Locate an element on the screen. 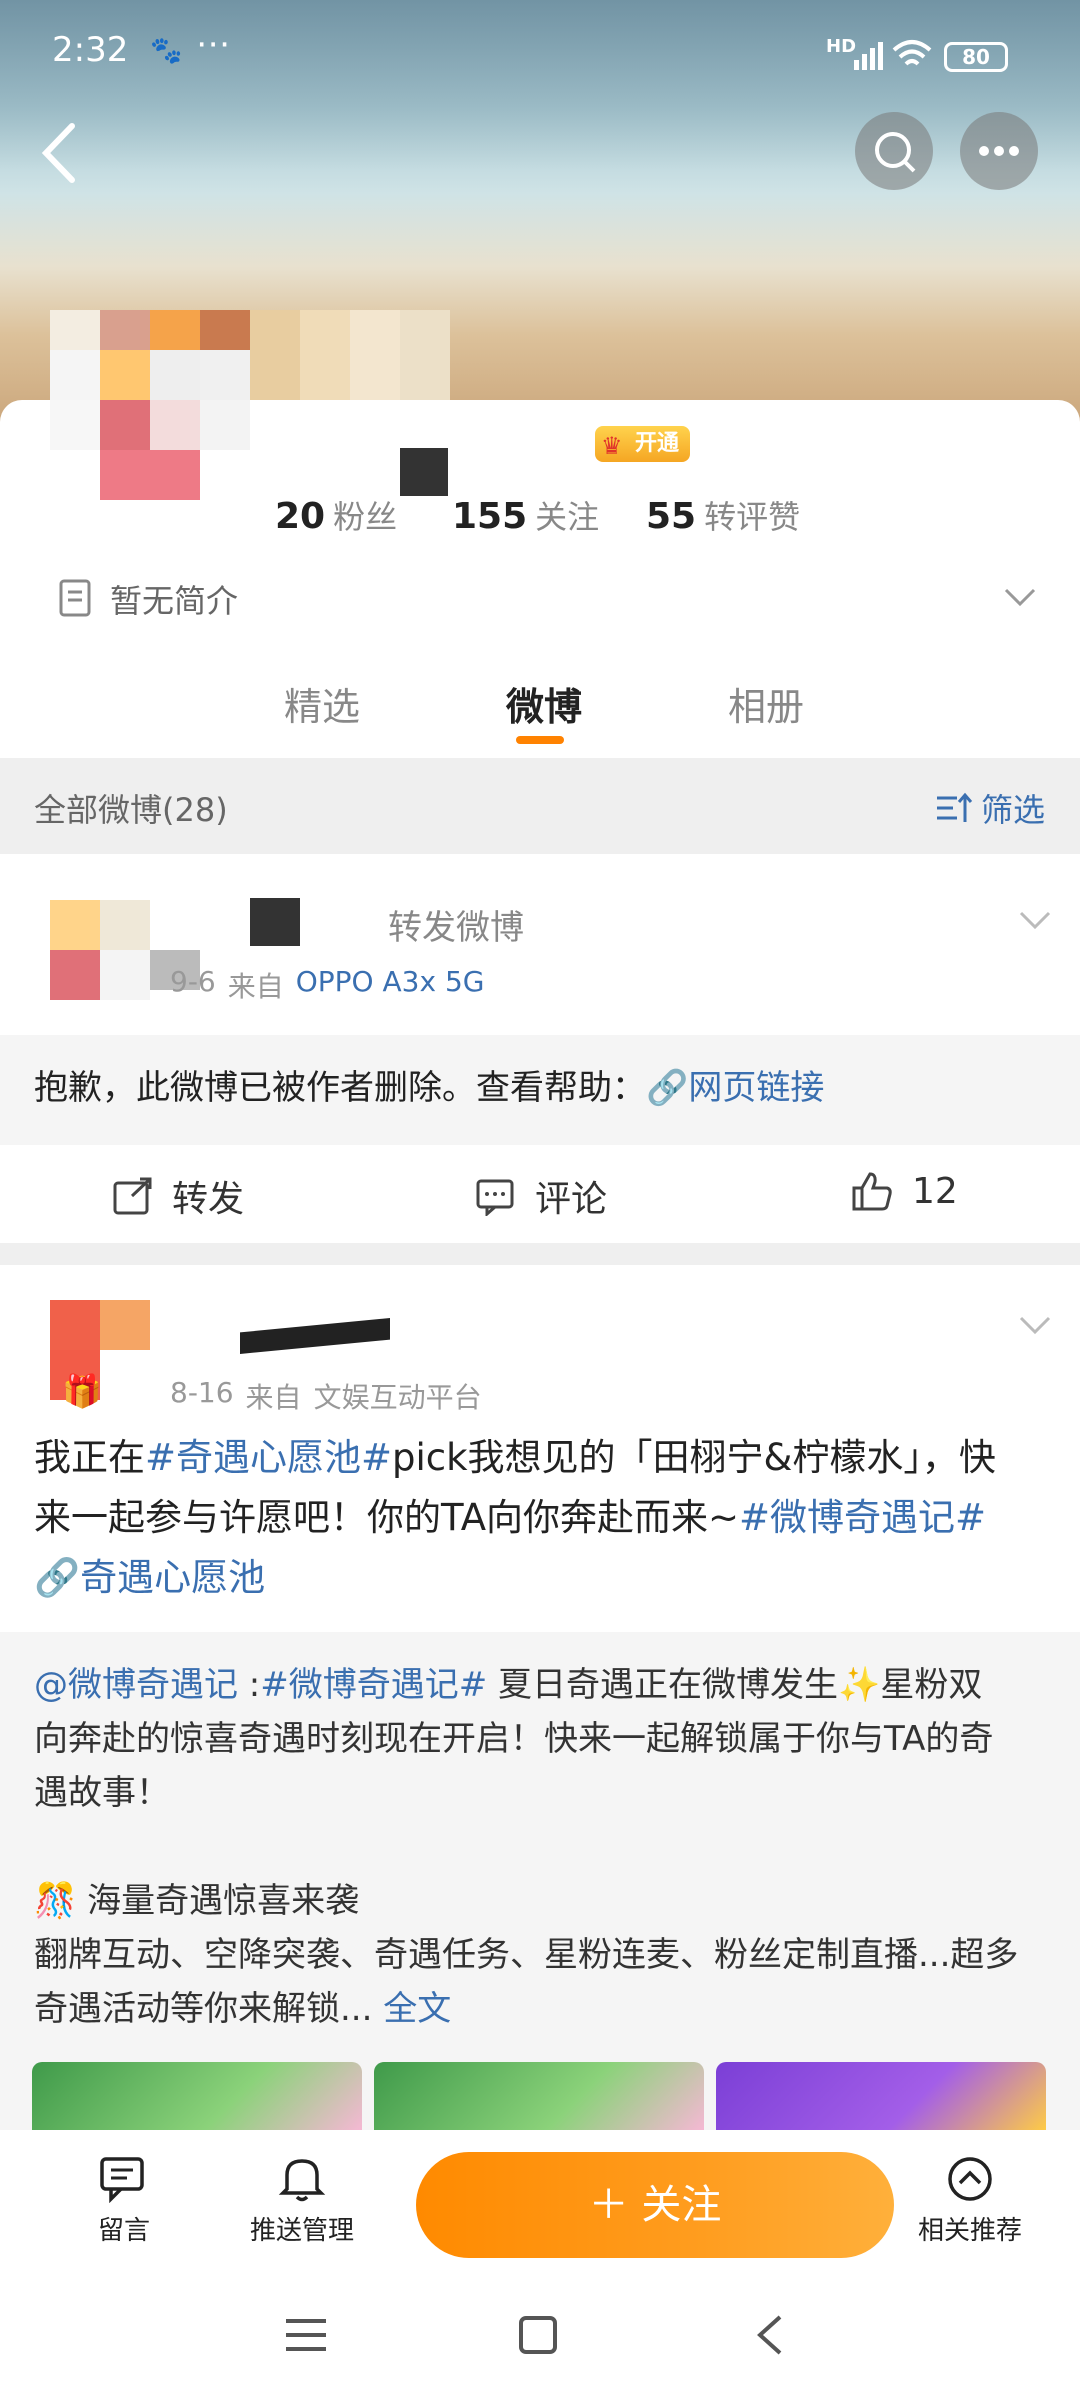 The width and height of the screenshot is (1080, 2400). more-icon is located at coordinates (999, 151).